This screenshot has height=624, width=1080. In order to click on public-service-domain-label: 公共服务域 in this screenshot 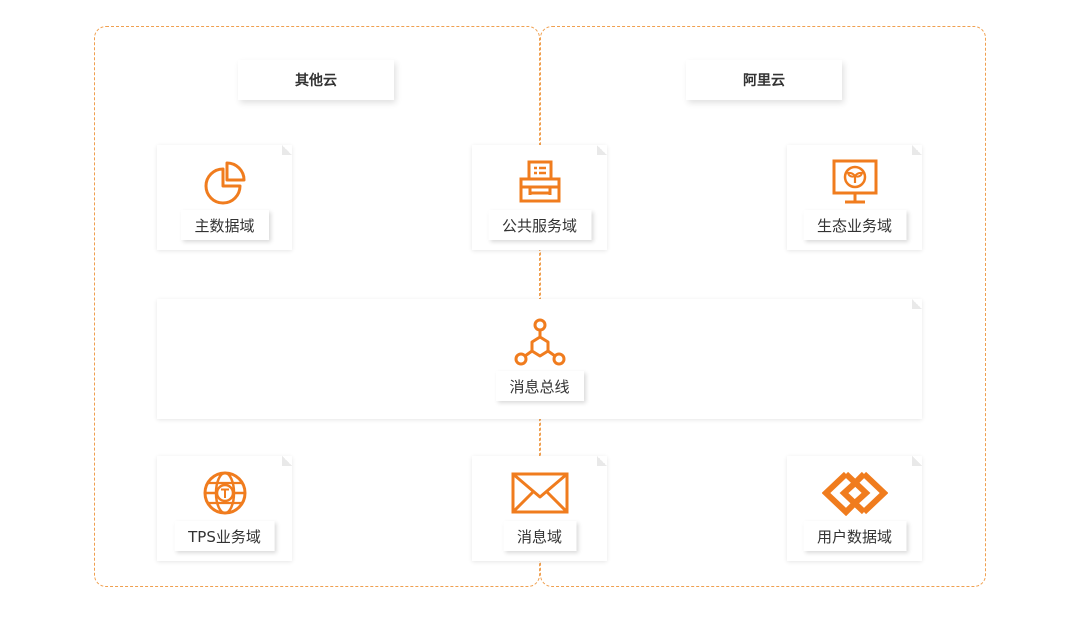, I will do `click(539, 225)`.